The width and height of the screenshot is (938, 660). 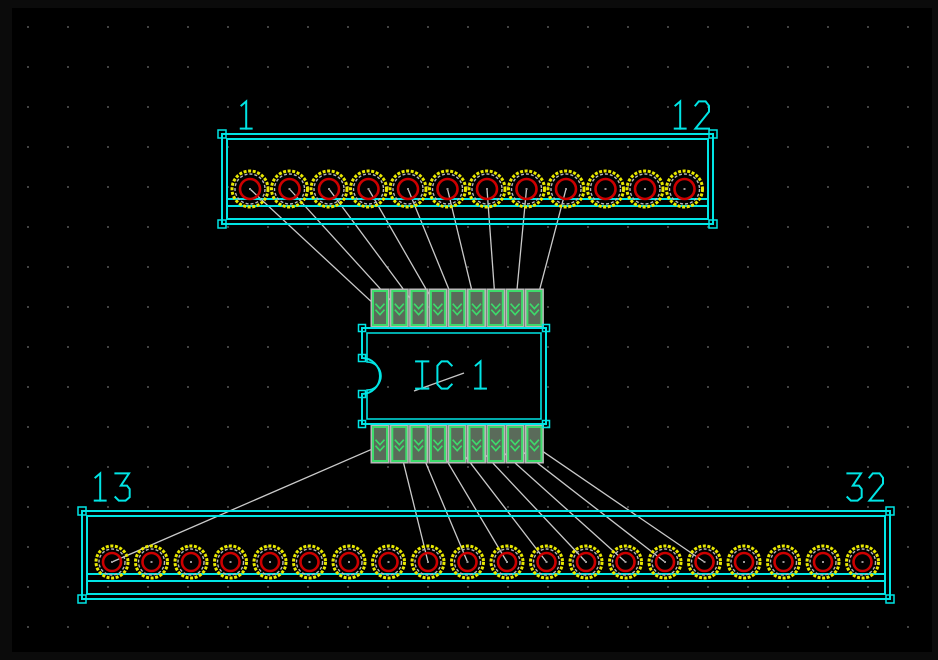 I want to click on airwire-top, so click(x=315, y=249).